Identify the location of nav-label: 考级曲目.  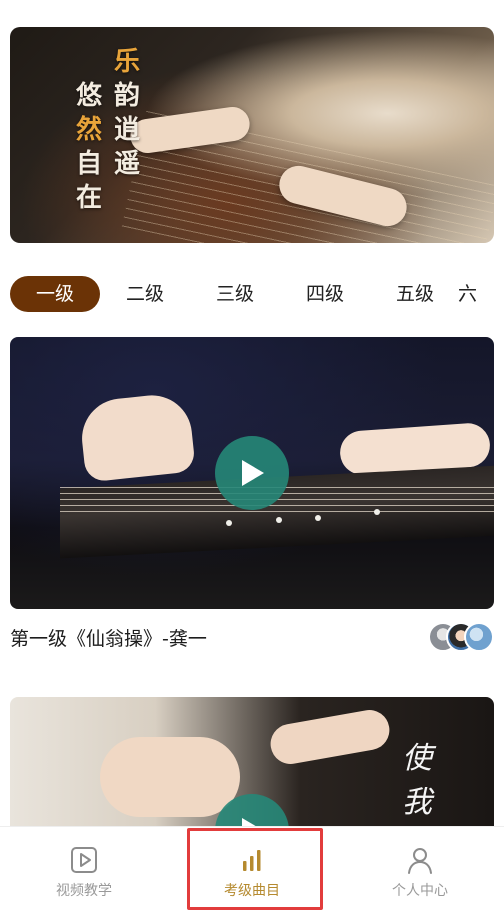
(252, 891).